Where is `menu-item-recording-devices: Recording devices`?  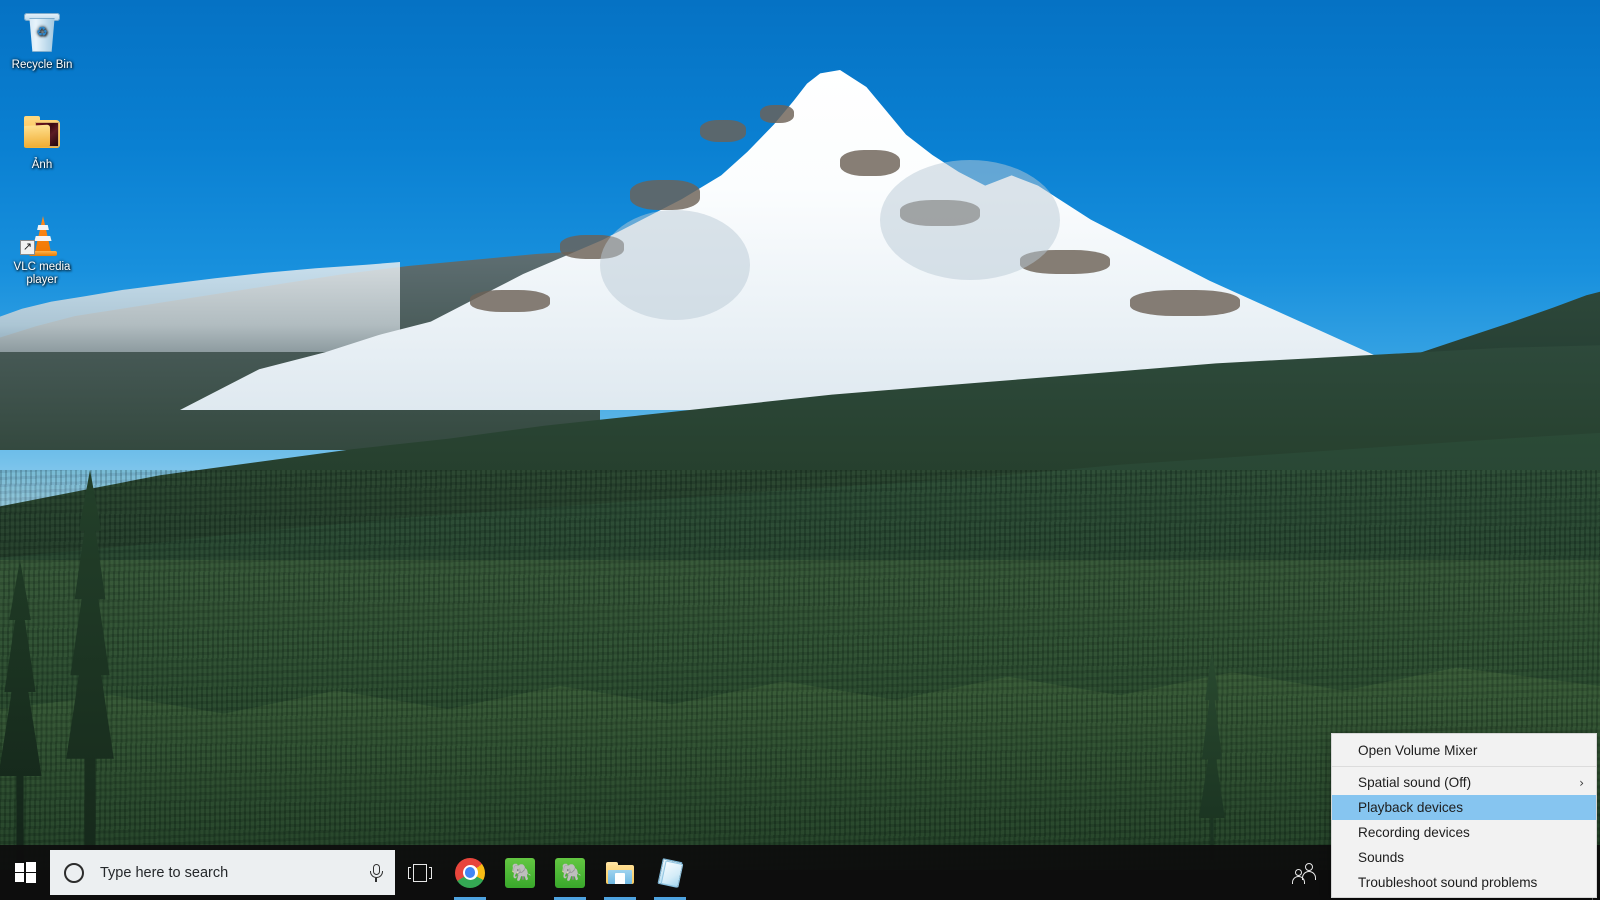 menu-item-recording-devices: Recording devices is located at coordinates (1464, 832).